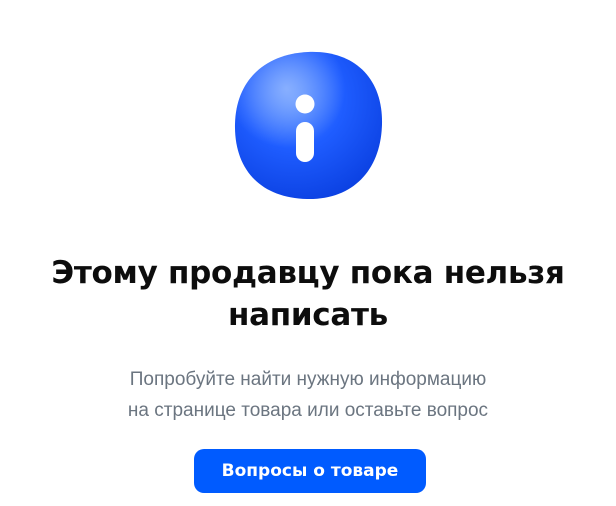  Describe the element at coordinates (308, 410) in the screenshot. I see `subtitle-line-2: на странице товара или оставьте вопрос` at that location.